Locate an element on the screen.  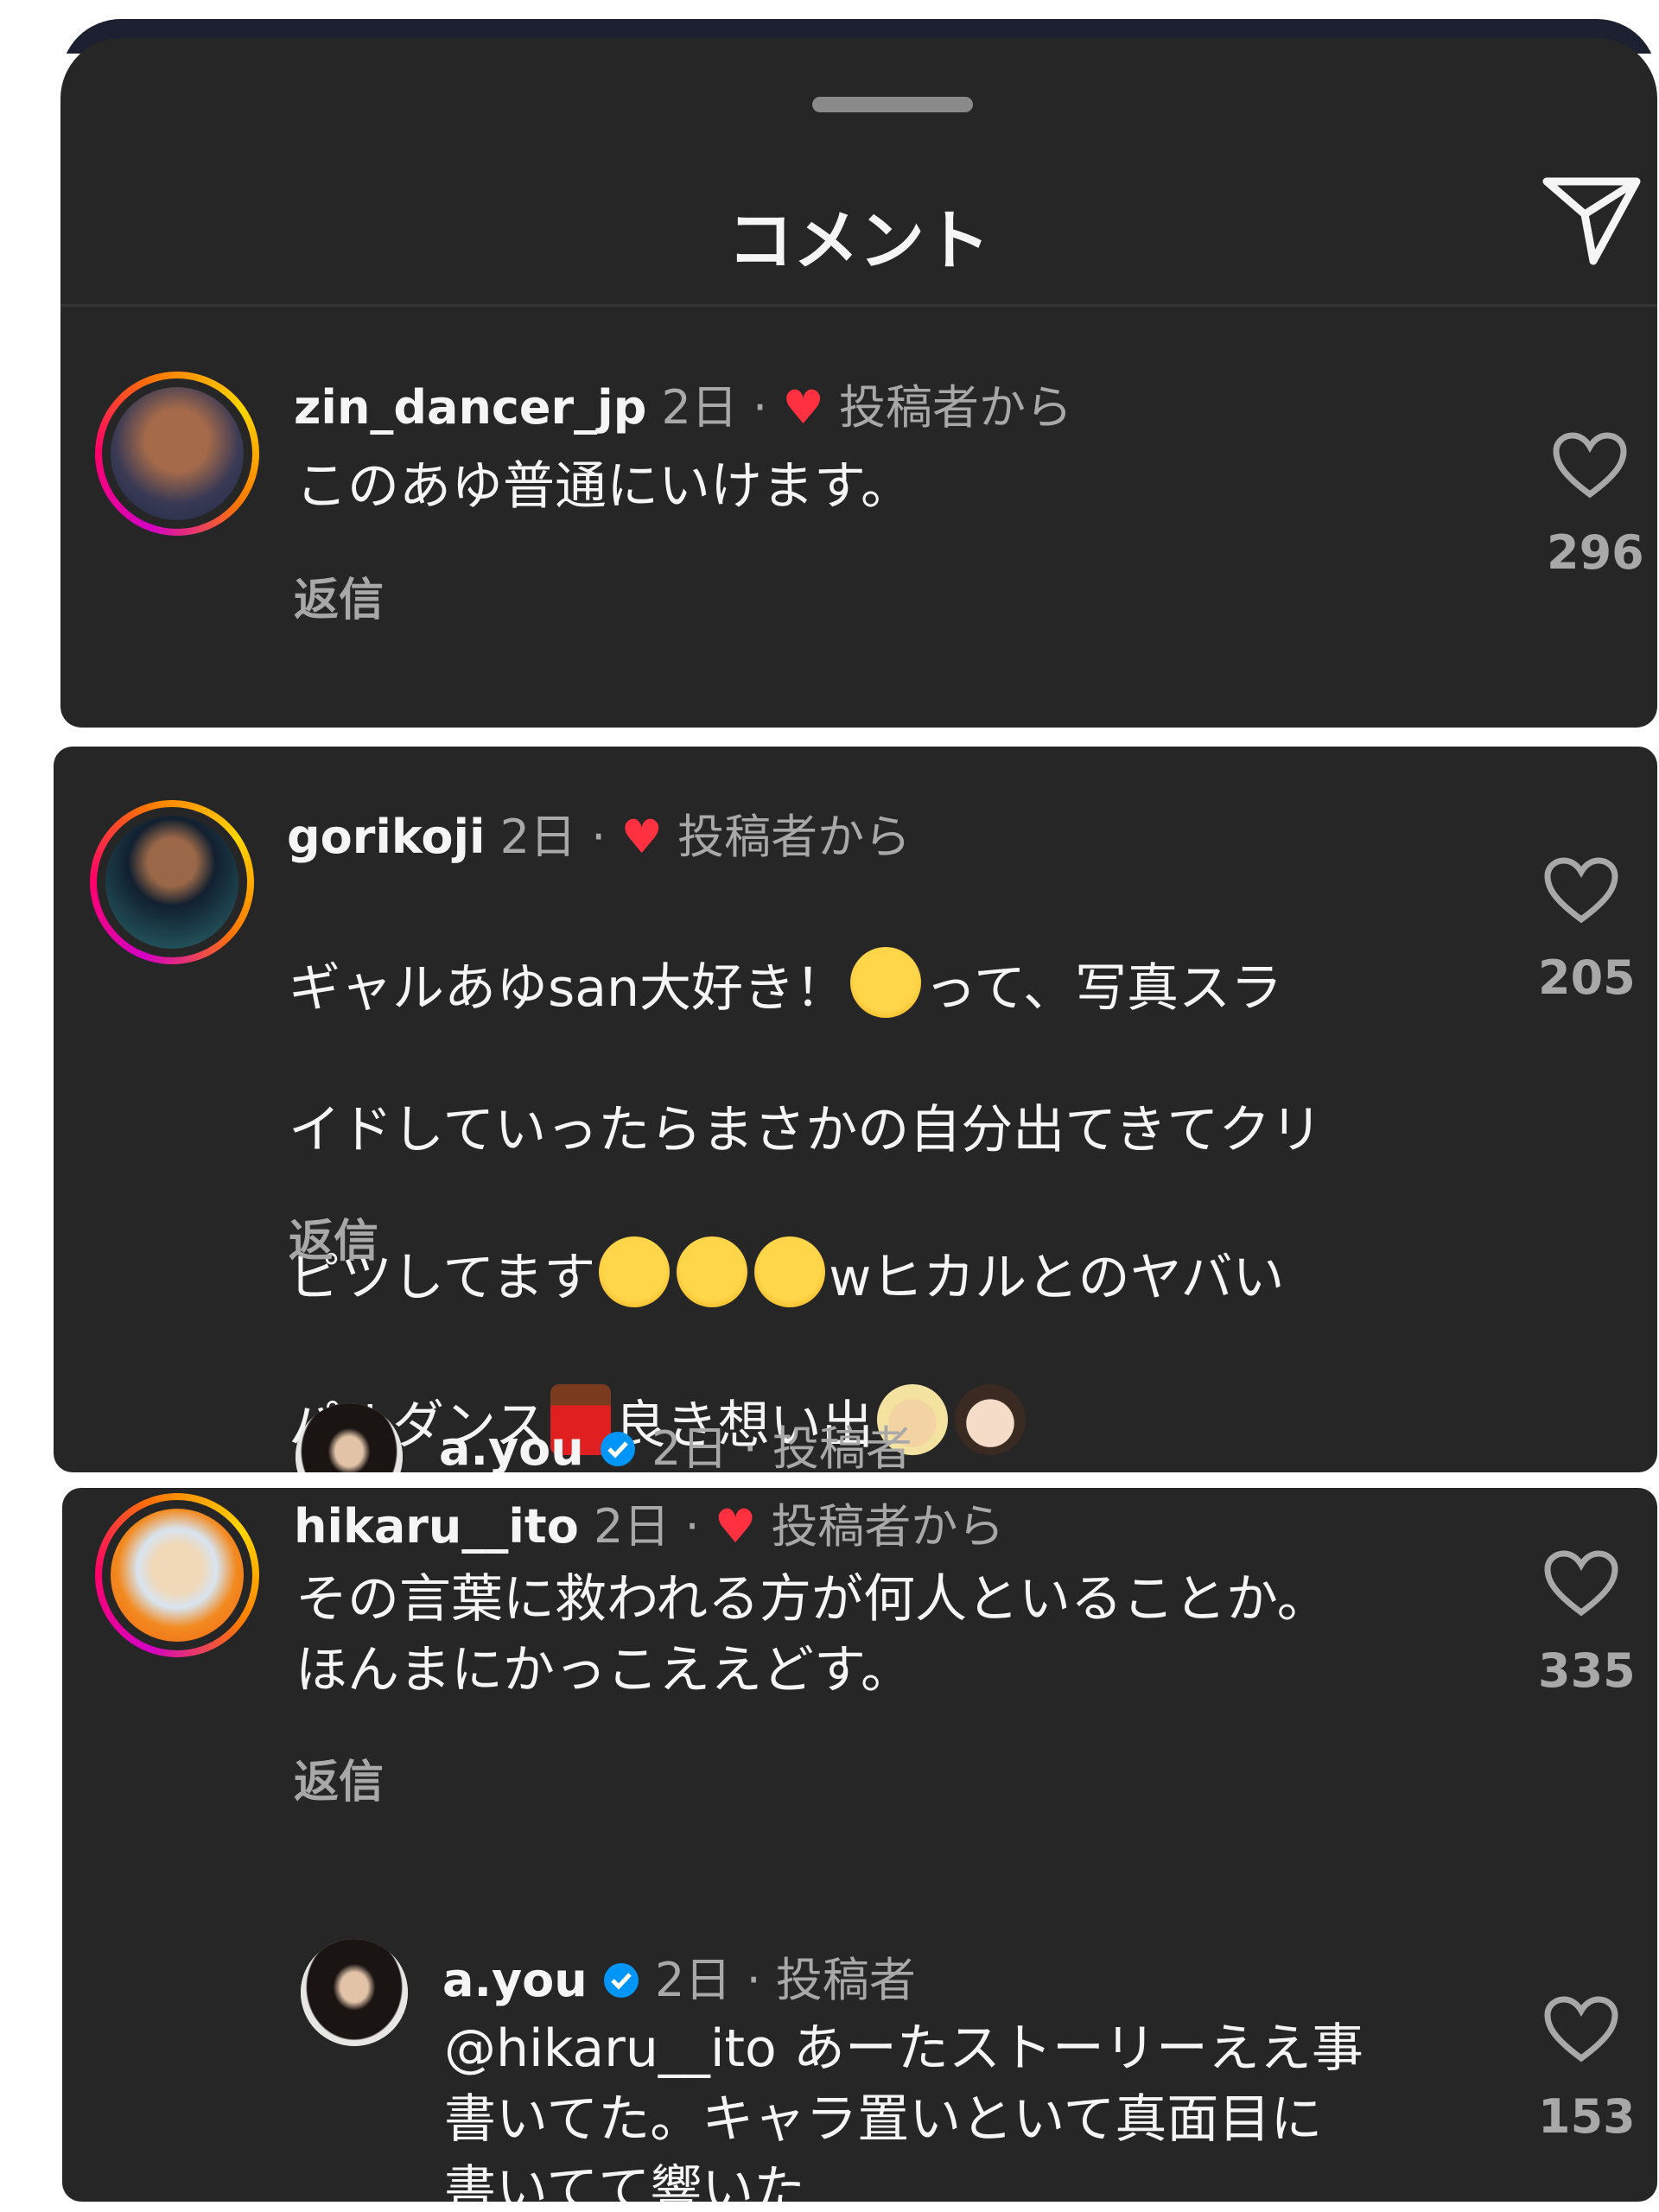
like-count: 153 is located at coordinates (1587, 2116).